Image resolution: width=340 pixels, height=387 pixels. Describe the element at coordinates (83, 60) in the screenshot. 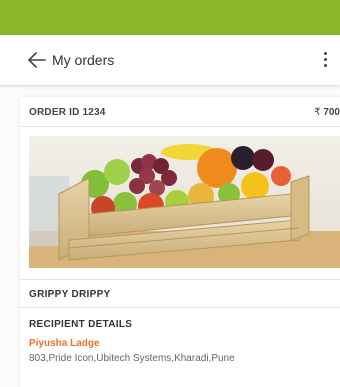

I see `page-title: My orders` at that location.